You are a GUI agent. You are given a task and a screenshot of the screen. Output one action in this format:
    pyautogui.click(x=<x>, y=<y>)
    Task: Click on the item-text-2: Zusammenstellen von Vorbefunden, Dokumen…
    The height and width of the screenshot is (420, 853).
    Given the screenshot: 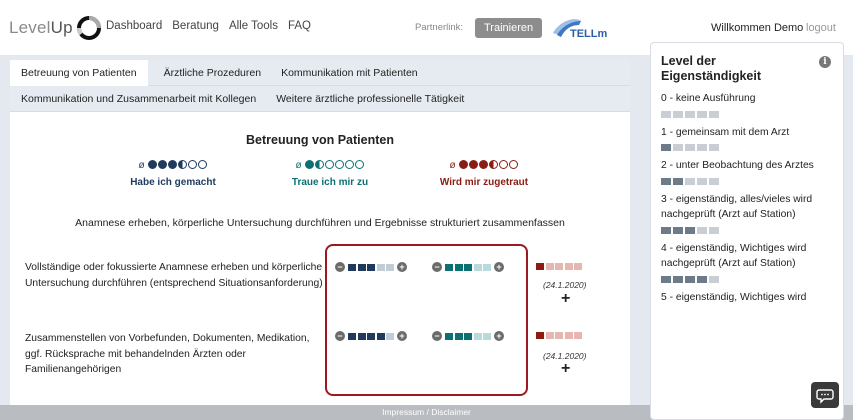 What is the action you would take?
    pyautogui.click(x=167, y=354)
    